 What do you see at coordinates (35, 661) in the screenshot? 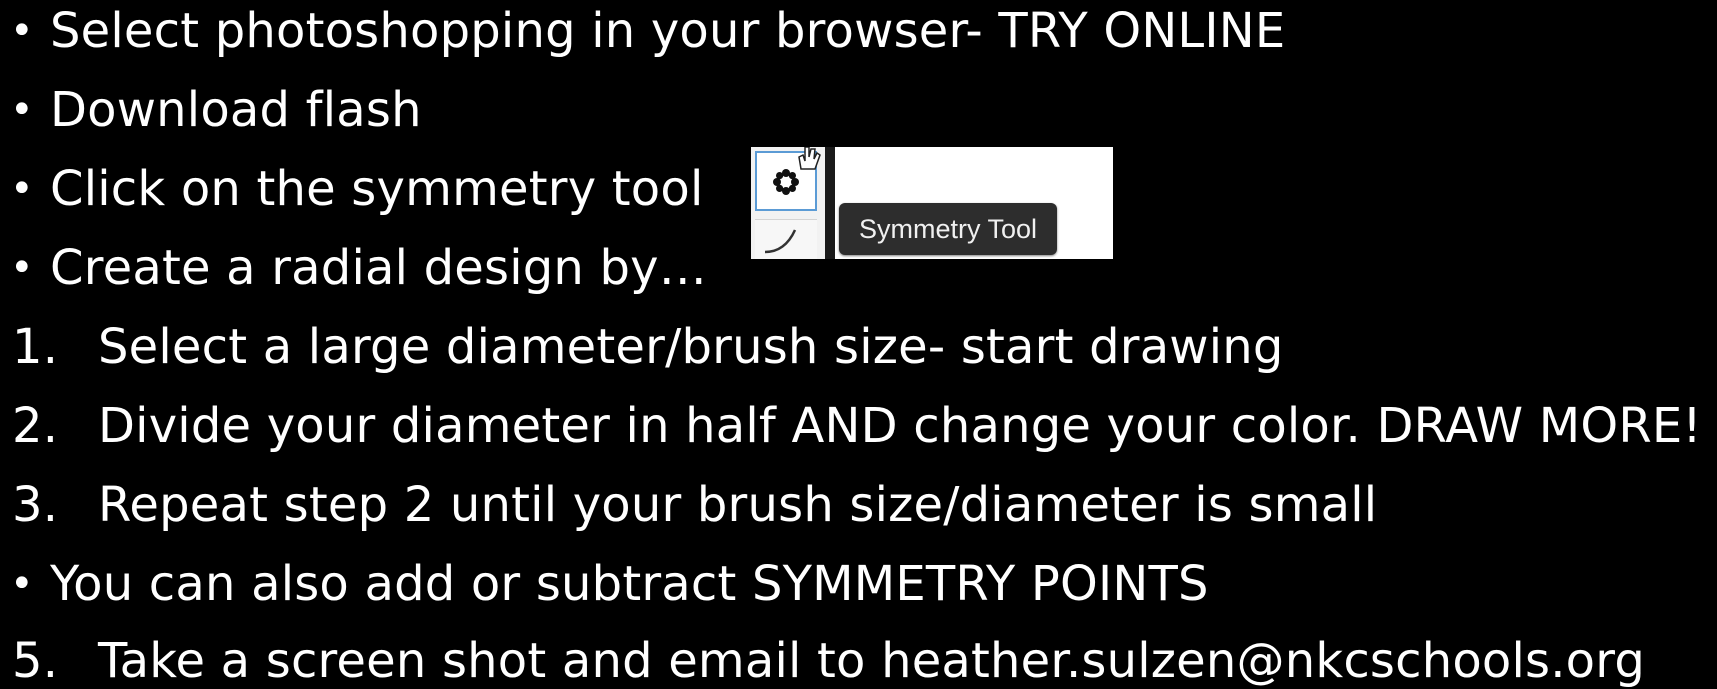
I see `number-marker: 5.` at bounding box center [35, 661].